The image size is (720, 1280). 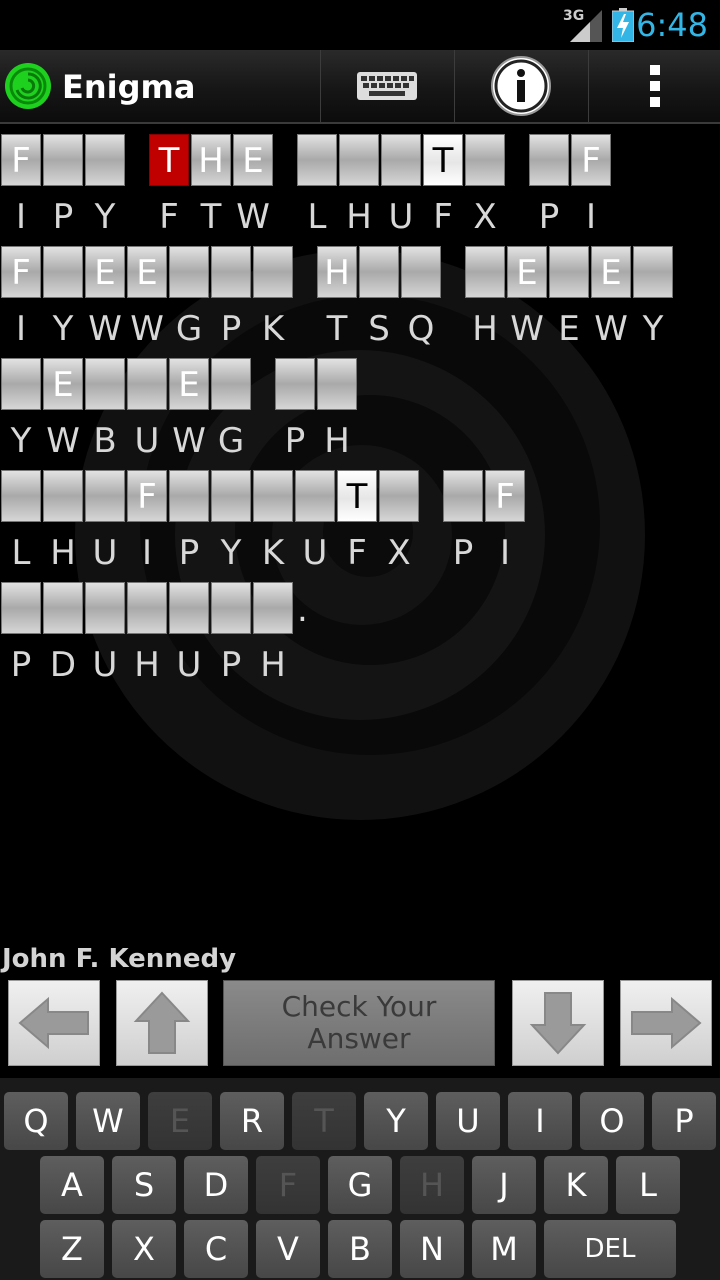 What do you see at coordinates (288, 1185) in the screenshot?
I see `key-f: F` at bounding box center [288, 1185].